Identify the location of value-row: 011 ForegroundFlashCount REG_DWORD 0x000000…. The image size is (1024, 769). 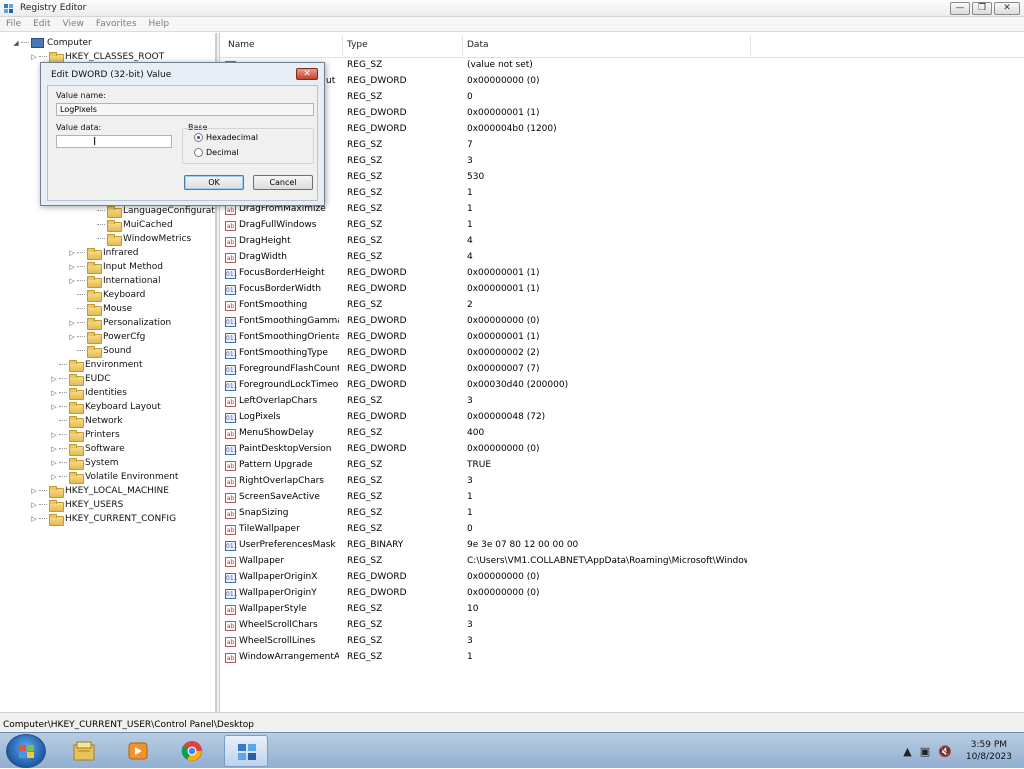
(622, 370).